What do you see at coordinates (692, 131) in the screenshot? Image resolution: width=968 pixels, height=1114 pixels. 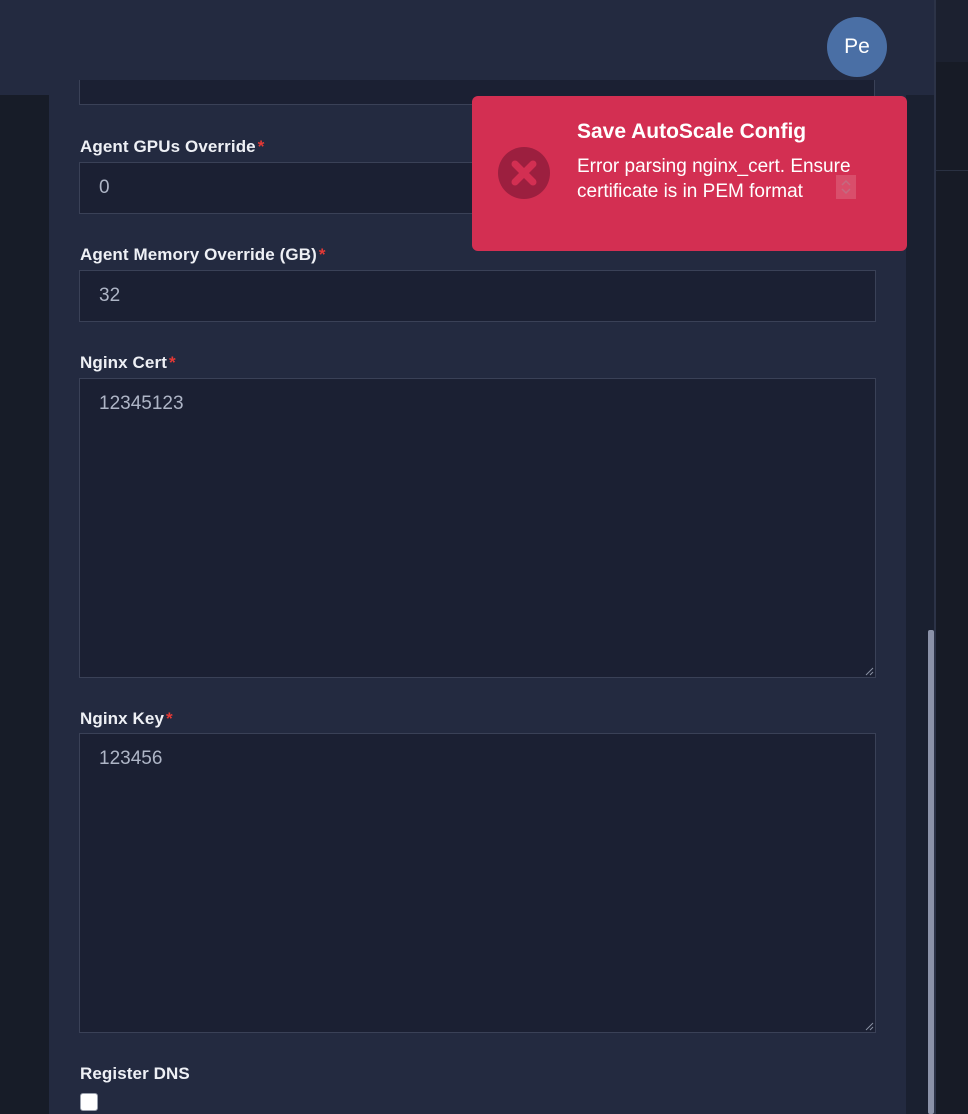 I see `toast-title: Save AutoScale Config` at bounding box center [692, 131].